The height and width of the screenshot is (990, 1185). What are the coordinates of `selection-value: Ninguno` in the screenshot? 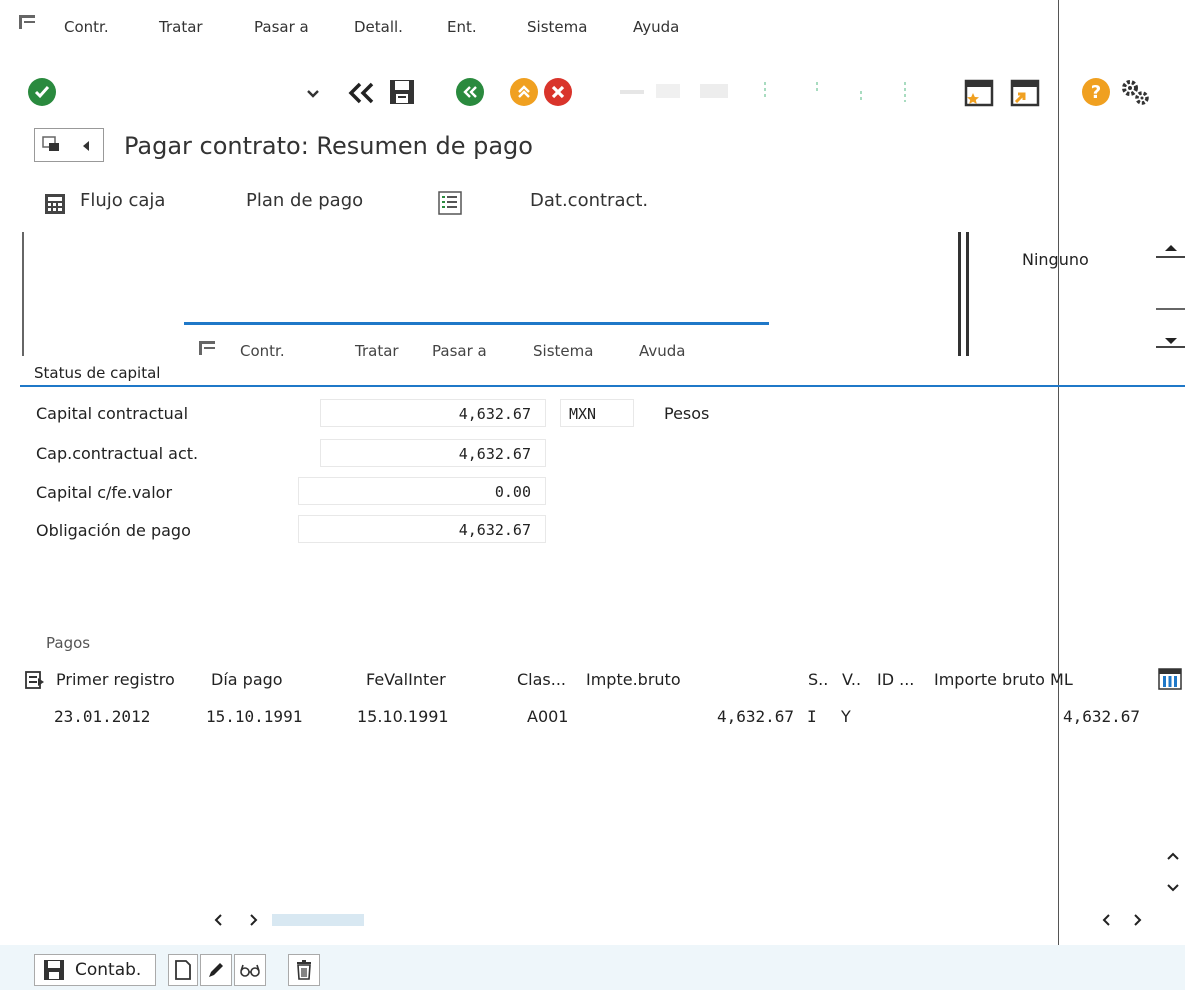 It's located at (1055, 259).